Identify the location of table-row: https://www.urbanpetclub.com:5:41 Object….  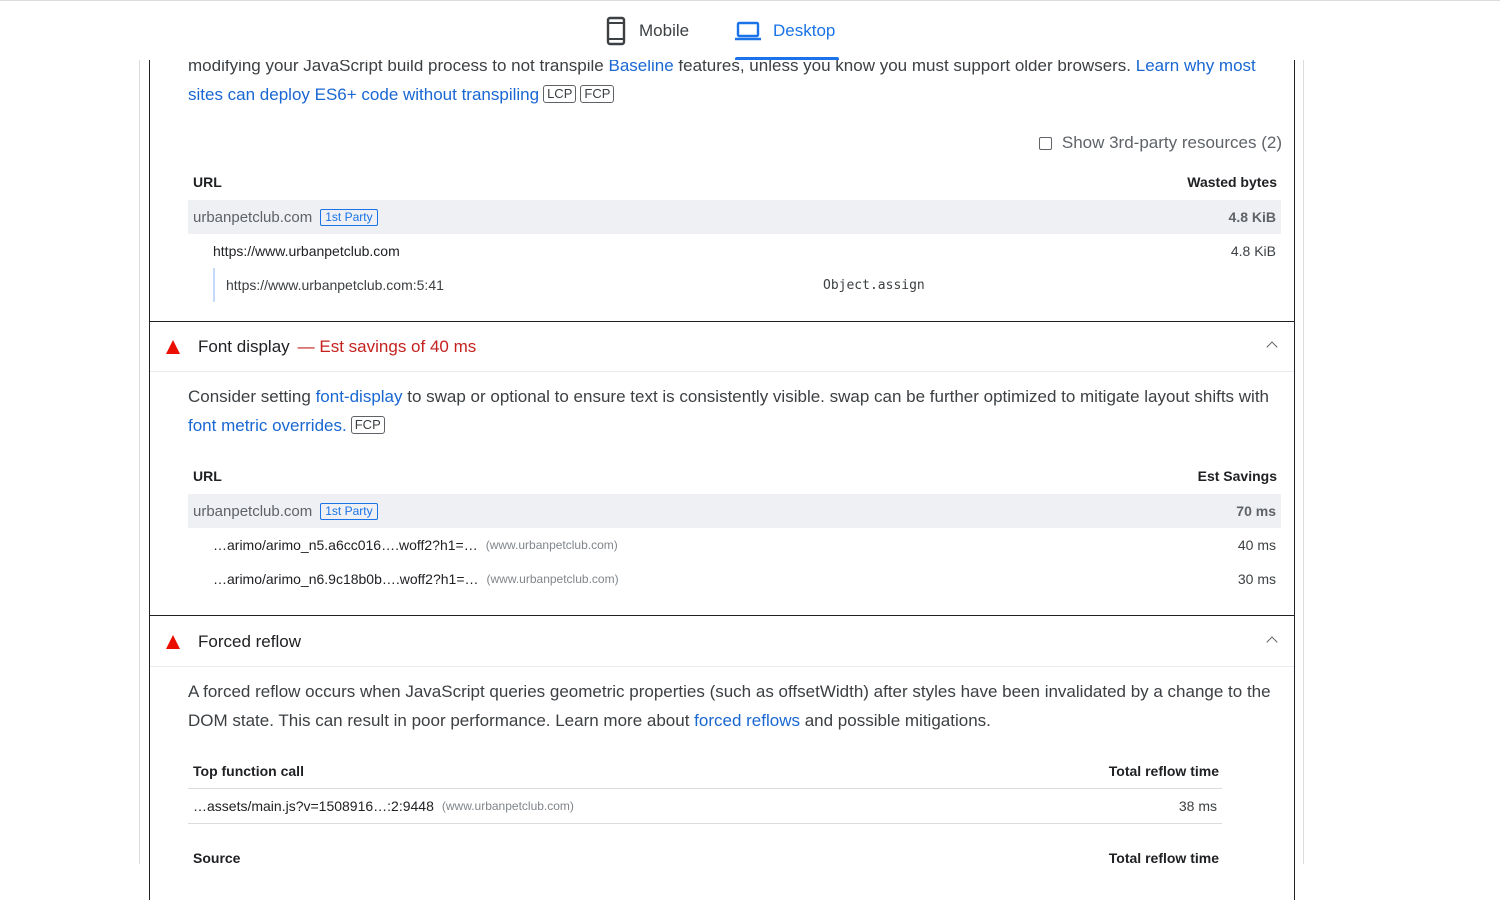
(734, 285).